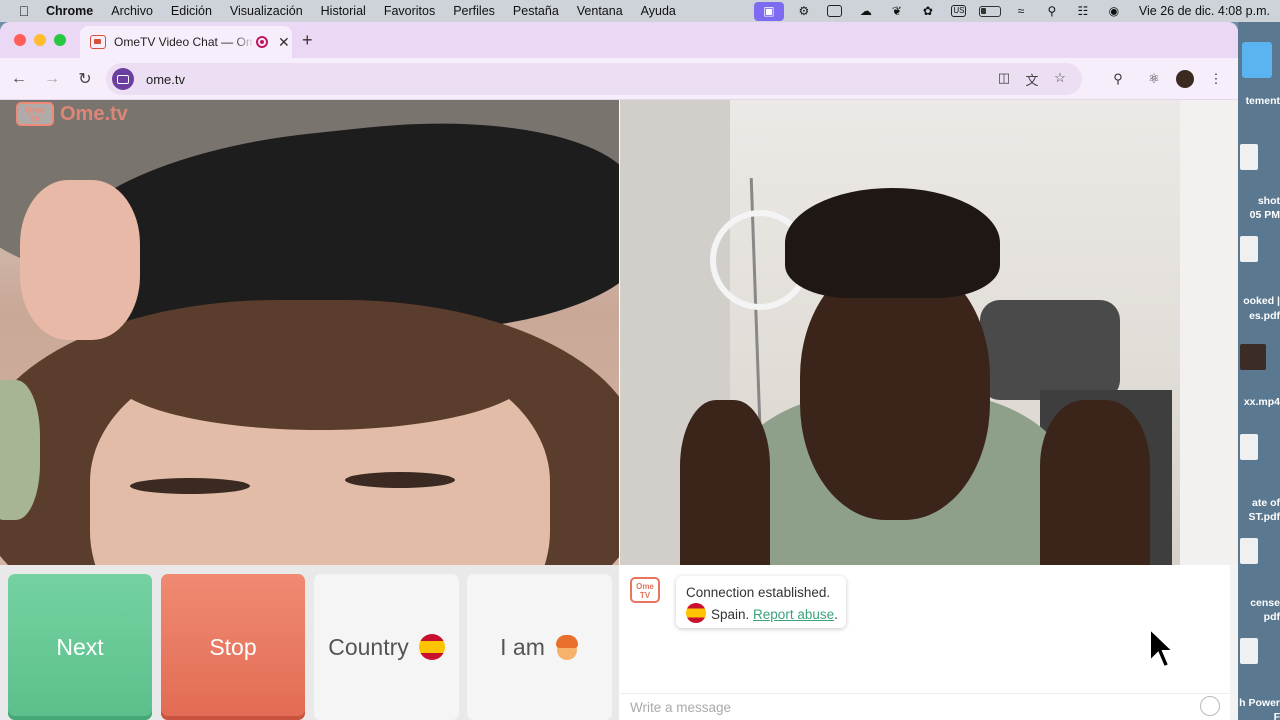  I want to click on back-button: ←, so click(19, 79).